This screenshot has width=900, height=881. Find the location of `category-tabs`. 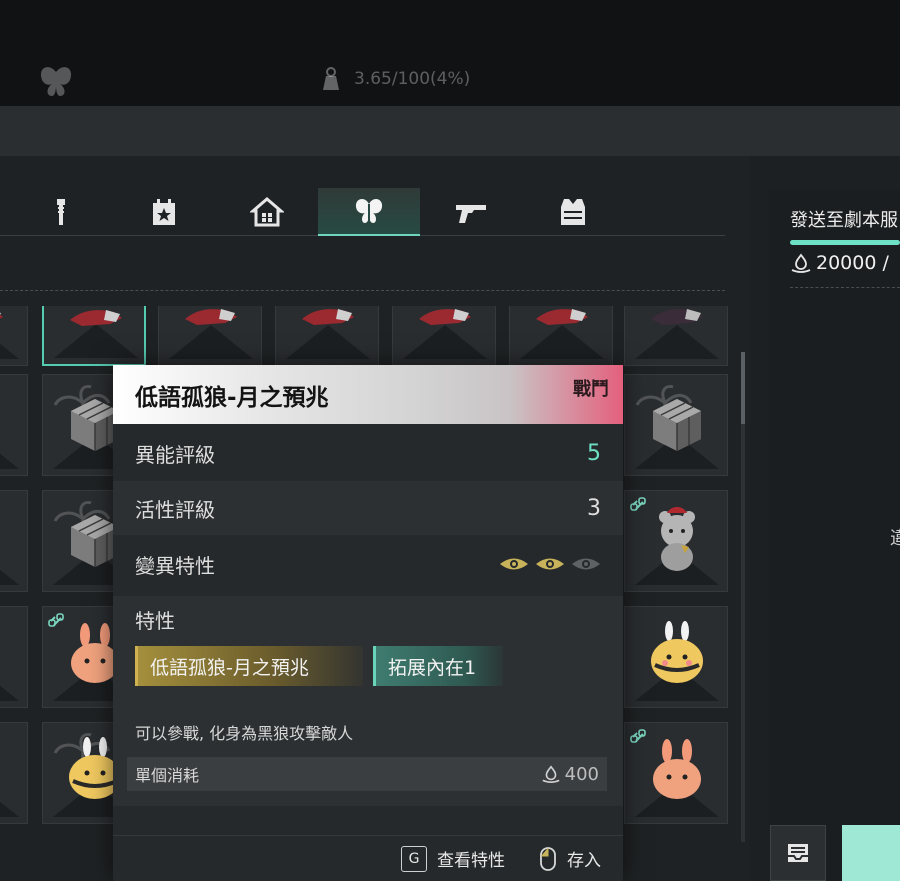

category-tabs is located at coordinates (362, 212).